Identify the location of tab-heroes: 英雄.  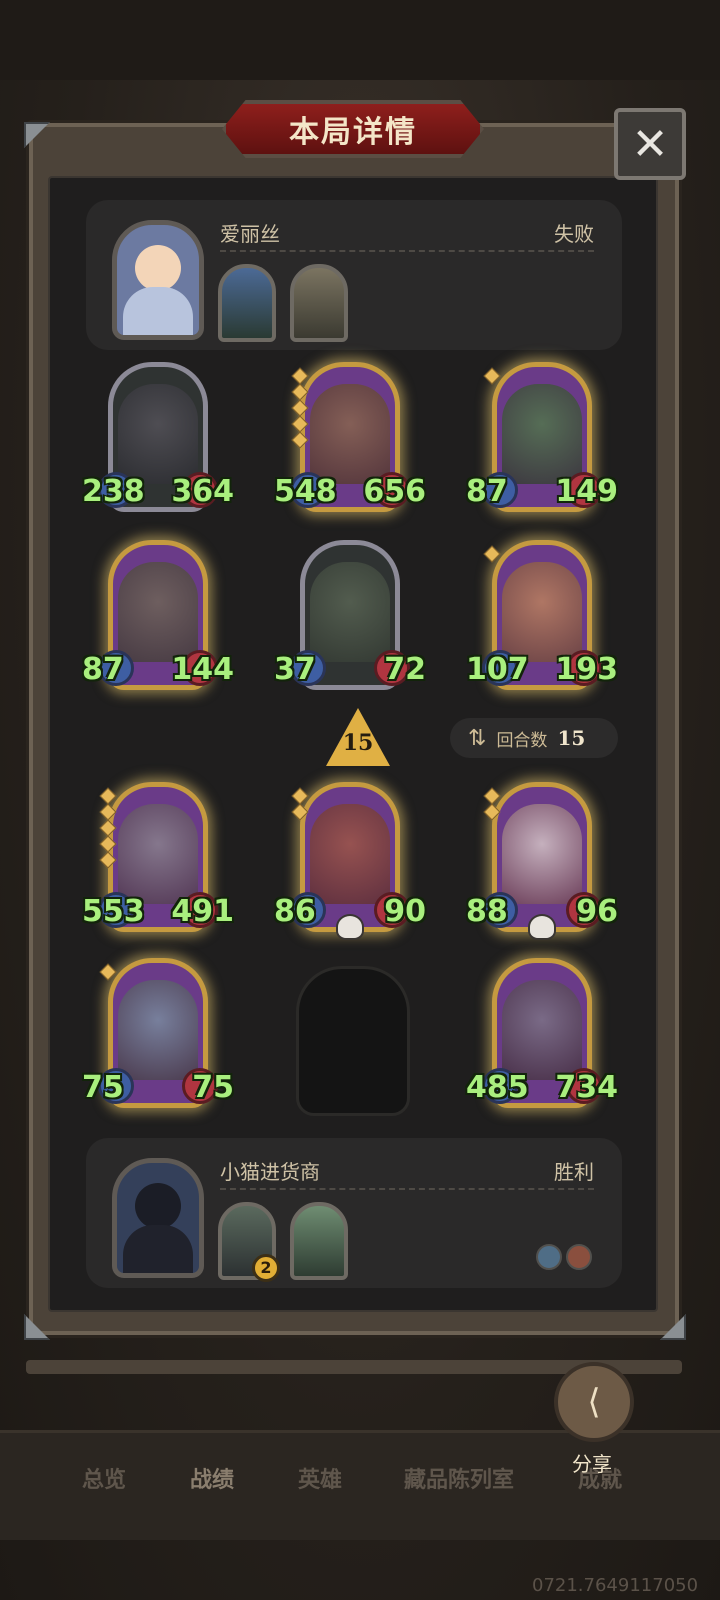
(320, 1478).